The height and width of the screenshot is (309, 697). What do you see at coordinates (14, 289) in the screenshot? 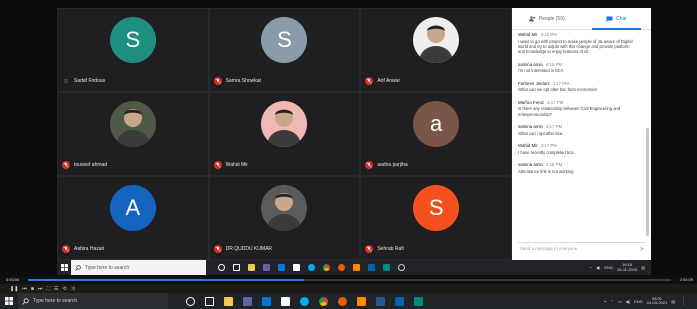
I see `pause-icon: ❚❚` at bounding box center [14, 289].